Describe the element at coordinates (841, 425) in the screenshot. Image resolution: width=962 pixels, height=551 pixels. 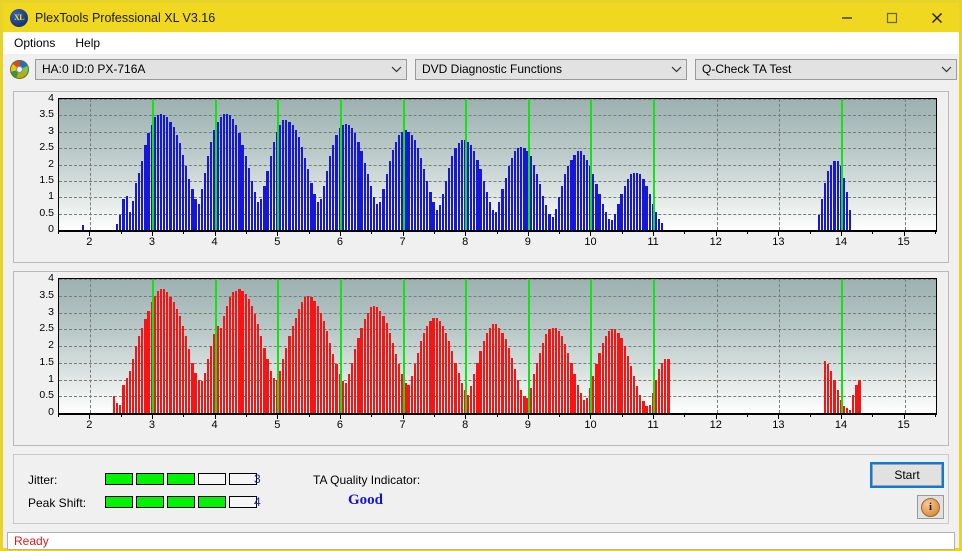
I see `x-tick-label: 14` at that location.